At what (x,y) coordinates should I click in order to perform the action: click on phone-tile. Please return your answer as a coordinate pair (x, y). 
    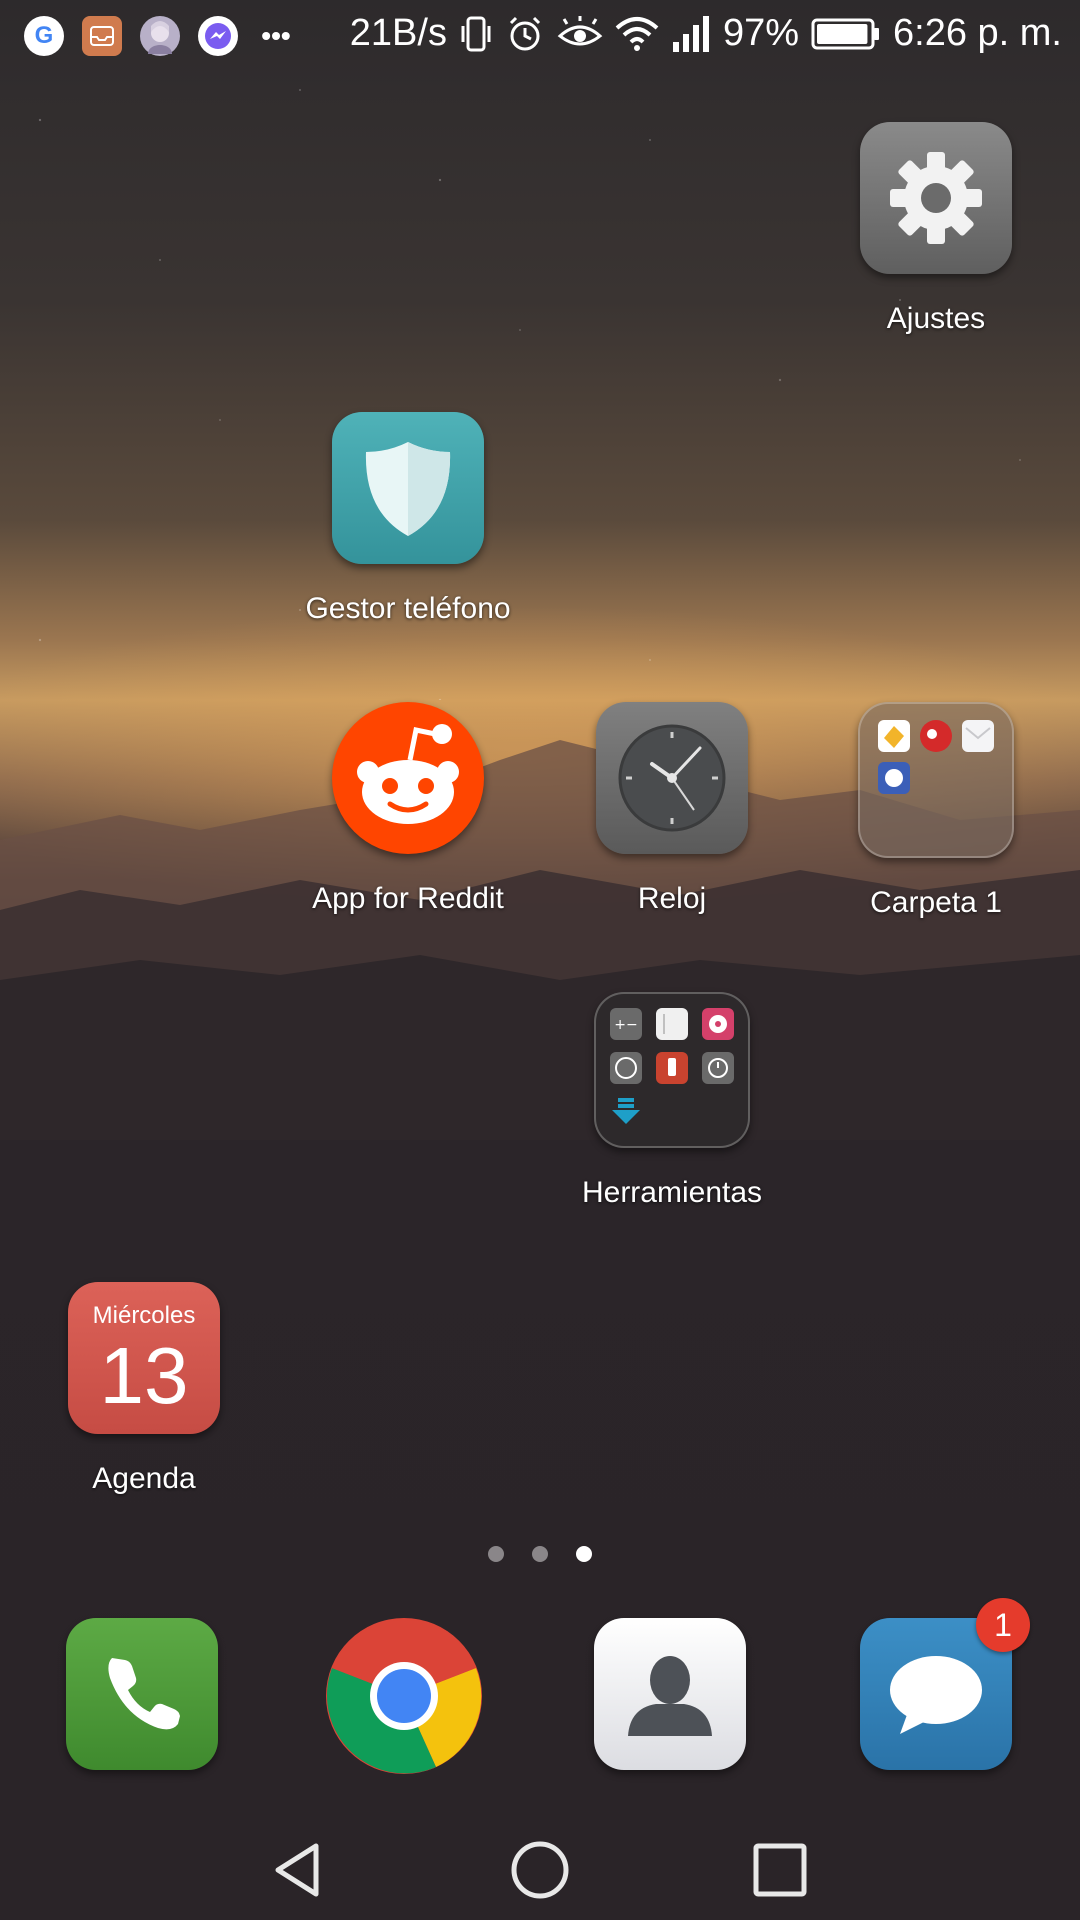
    Looking at the image, I should click on (142, 1694).